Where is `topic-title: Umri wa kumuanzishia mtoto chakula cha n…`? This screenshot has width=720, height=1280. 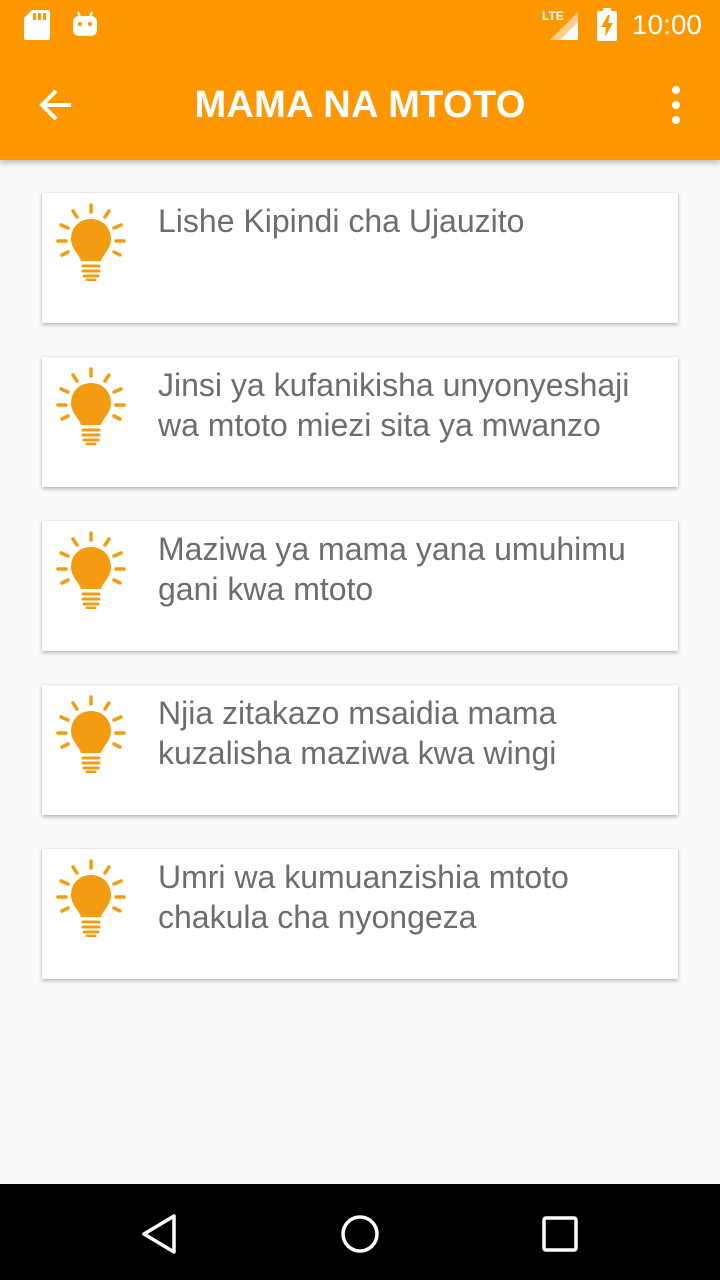
topic-title: Umri wa kumuanzishia mtoto chakula cha n… is located at coordinates (363, 897).